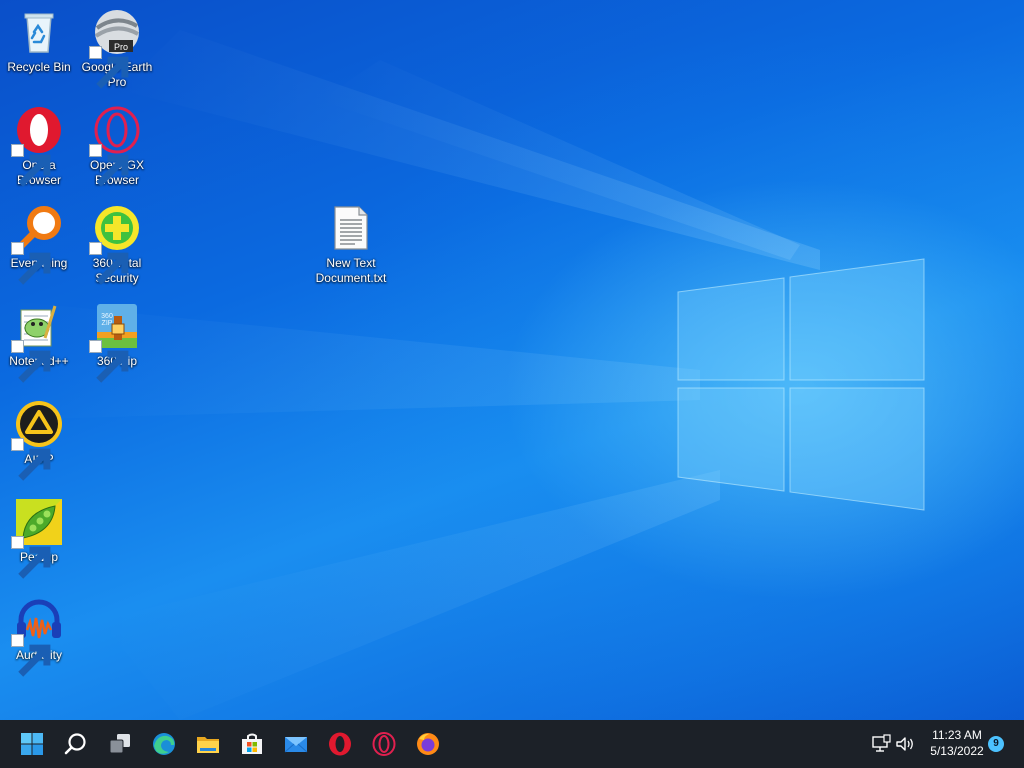  What do you see at coordinates (905, 744) in the screenshot?
I see `volume-icon` at bounding box center [905, 744].